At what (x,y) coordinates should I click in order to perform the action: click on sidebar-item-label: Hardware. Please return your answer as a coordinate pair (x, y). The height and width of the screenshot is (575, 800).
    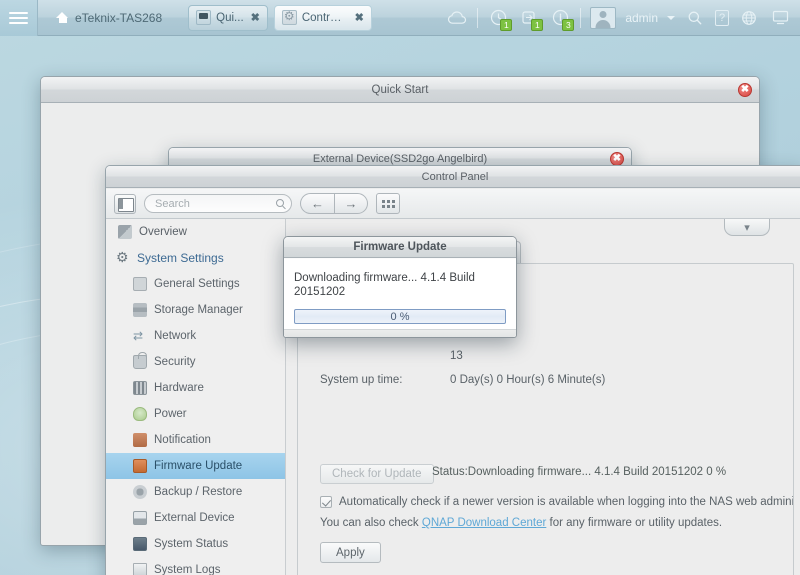
    Looking at the image, I should click on (179, 388).